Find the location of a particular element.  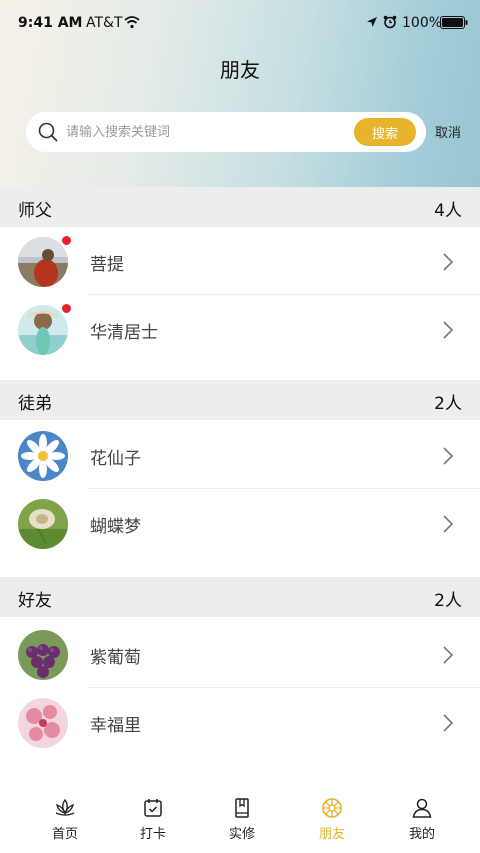

section-header-disciples: 徒弟 2人 is located at coordinates (240, 400).